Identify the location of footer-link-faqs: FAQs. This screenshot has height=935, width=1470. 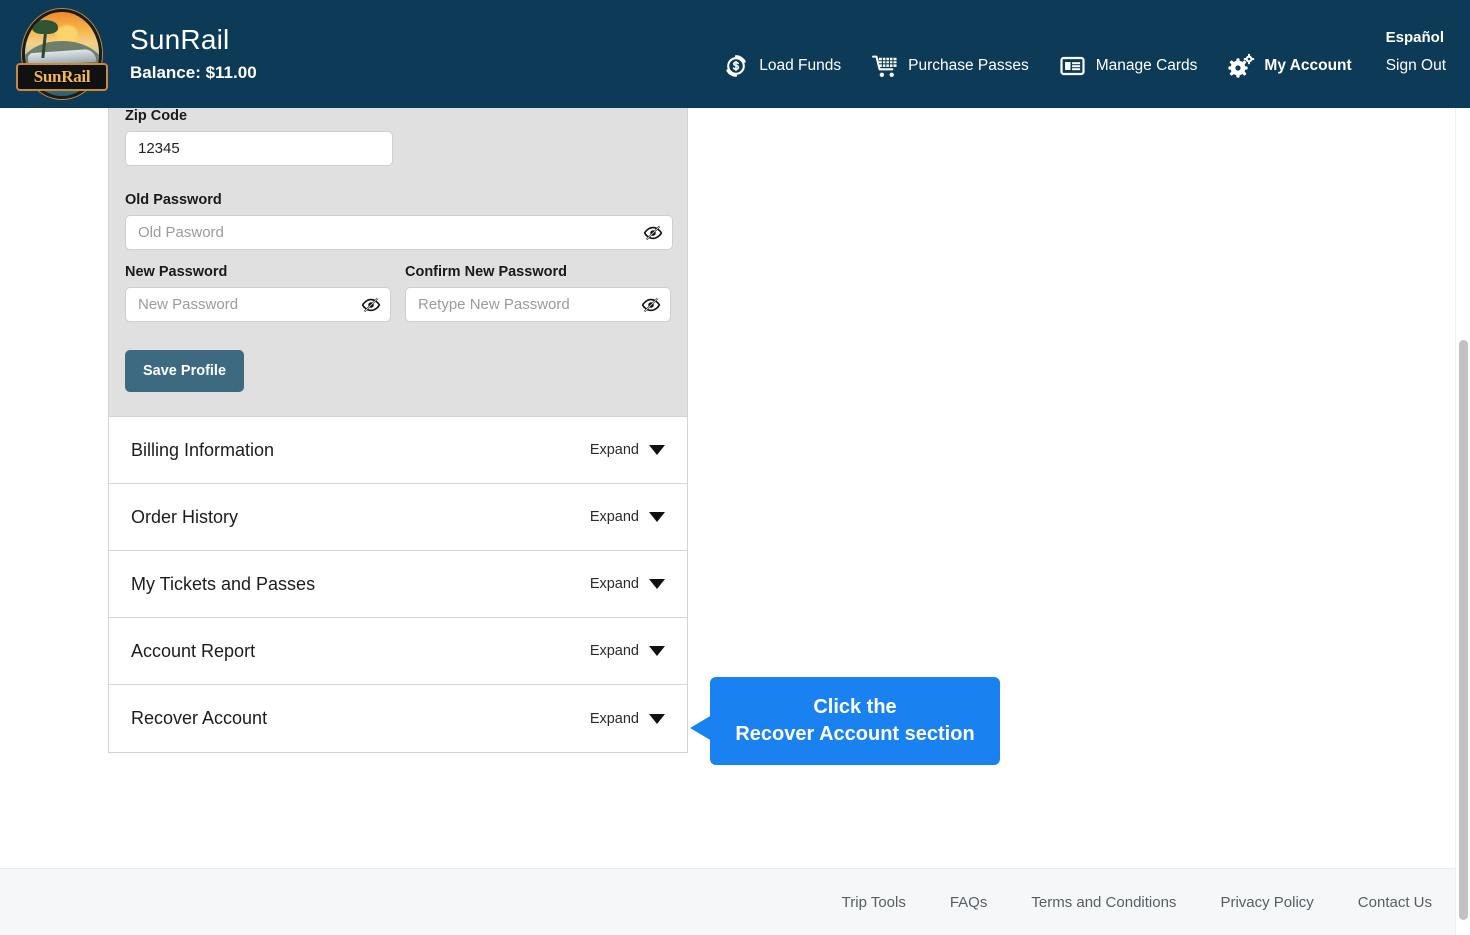
(969, 902).